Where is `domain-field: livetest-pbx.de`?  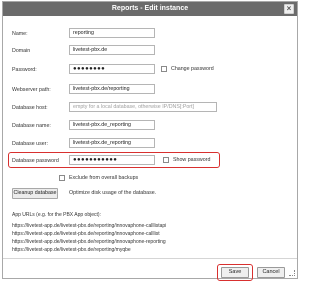
domain-field: livetest-pbx.de is located at coordinates (112, 50).